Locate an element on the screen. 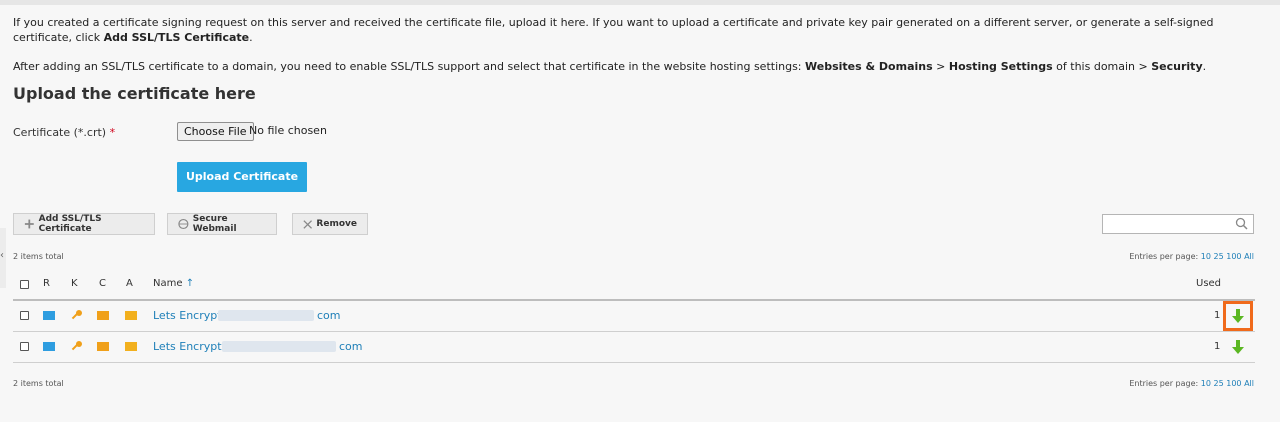  upload-certificate-button: Upload Certificate is located at coordinates (242, 177).